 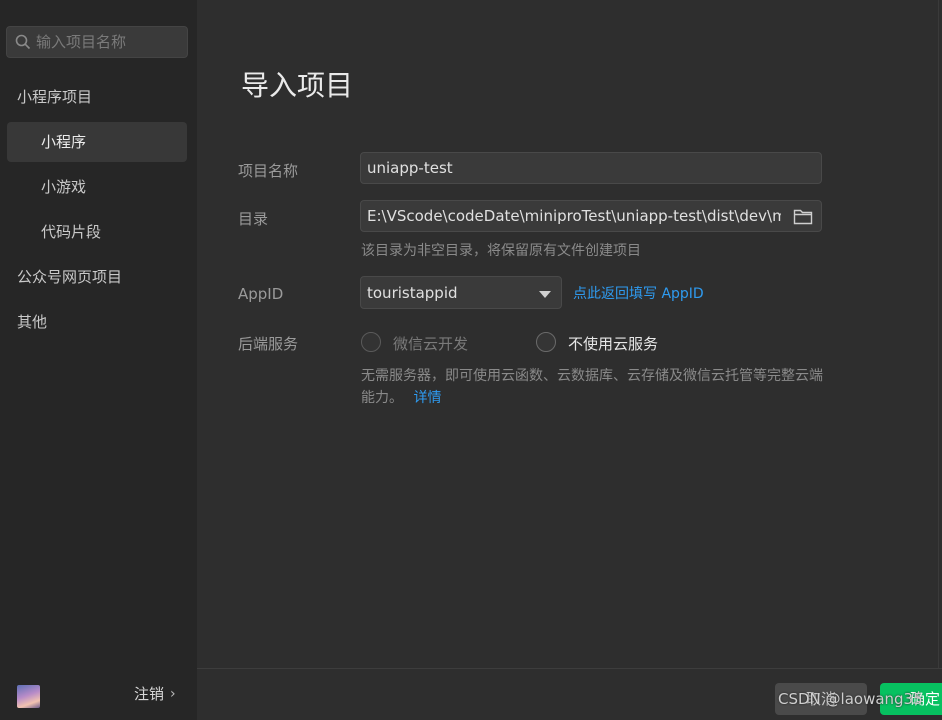 I want to click on radio-no-cloud-label: 不使用云服务, so click(x=613, y=344).